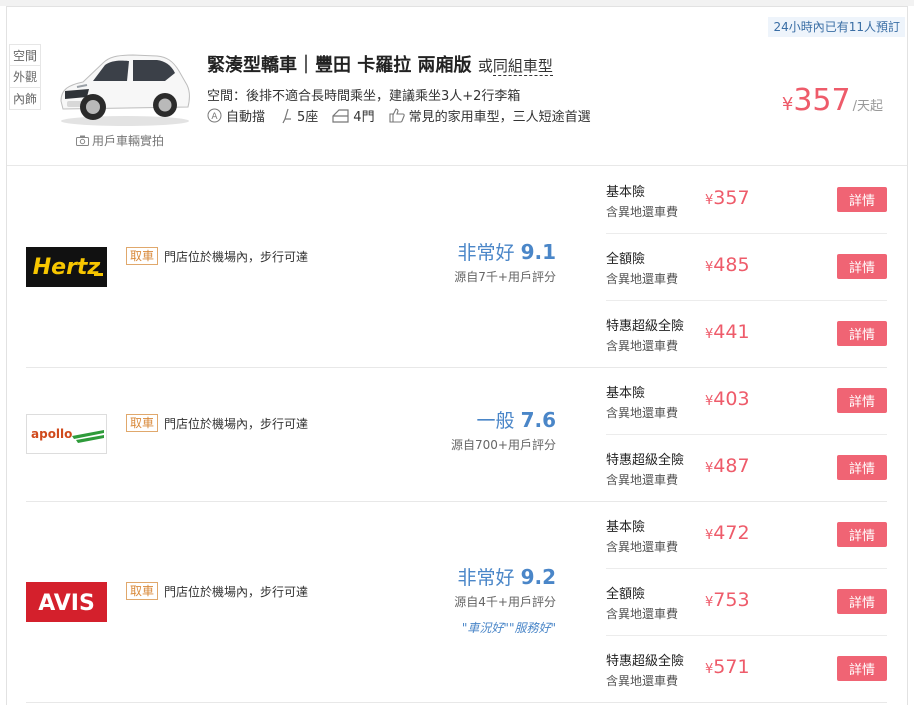 The image size is (914, 705). What do you see at coordinates (538, 420) in the screenshot?
I see `rating-score: 7.6` at bounding box center [538, 420].